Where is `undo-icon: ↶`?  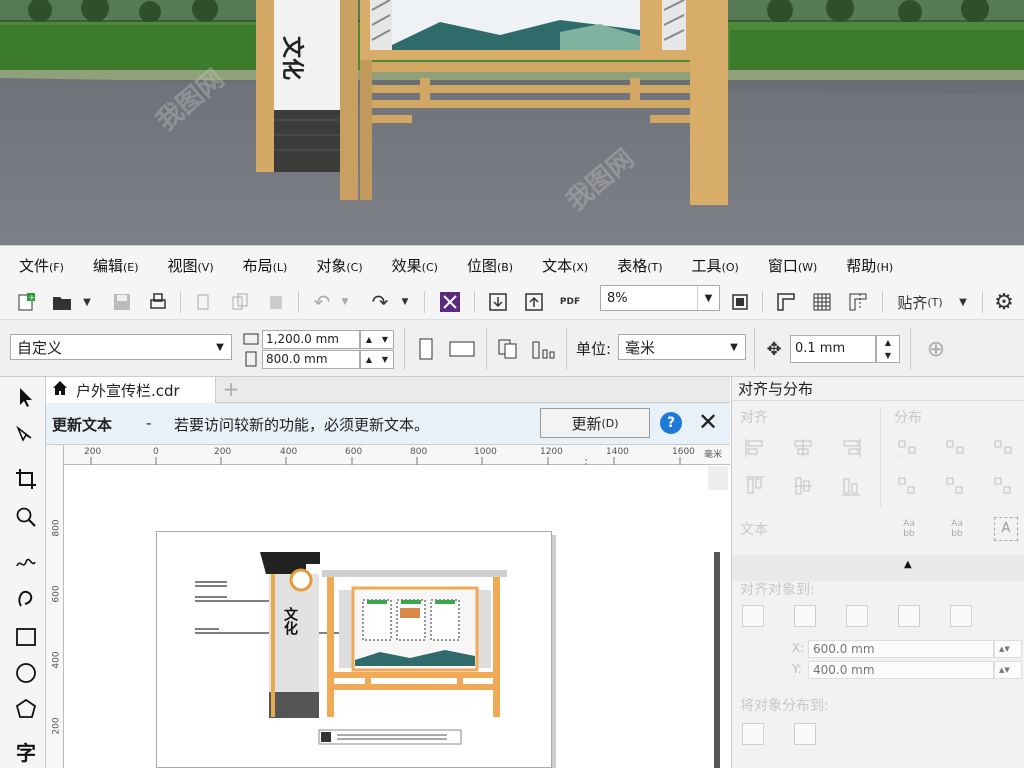
undo-icon: ↶ is located at coordinates (322, 302).